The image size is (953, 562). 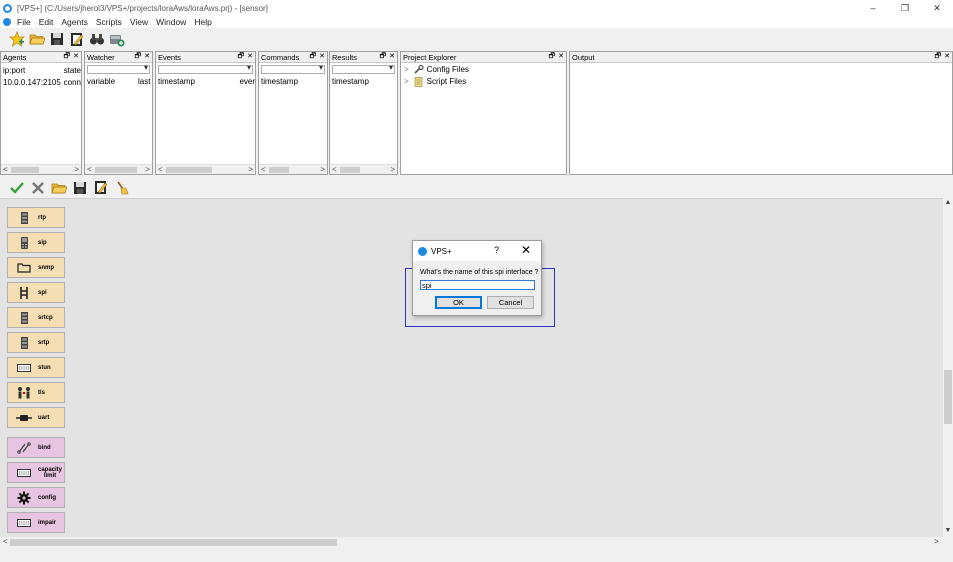 I want to click on results-col-timestamp: timestamp, so click(x=350, y=81).